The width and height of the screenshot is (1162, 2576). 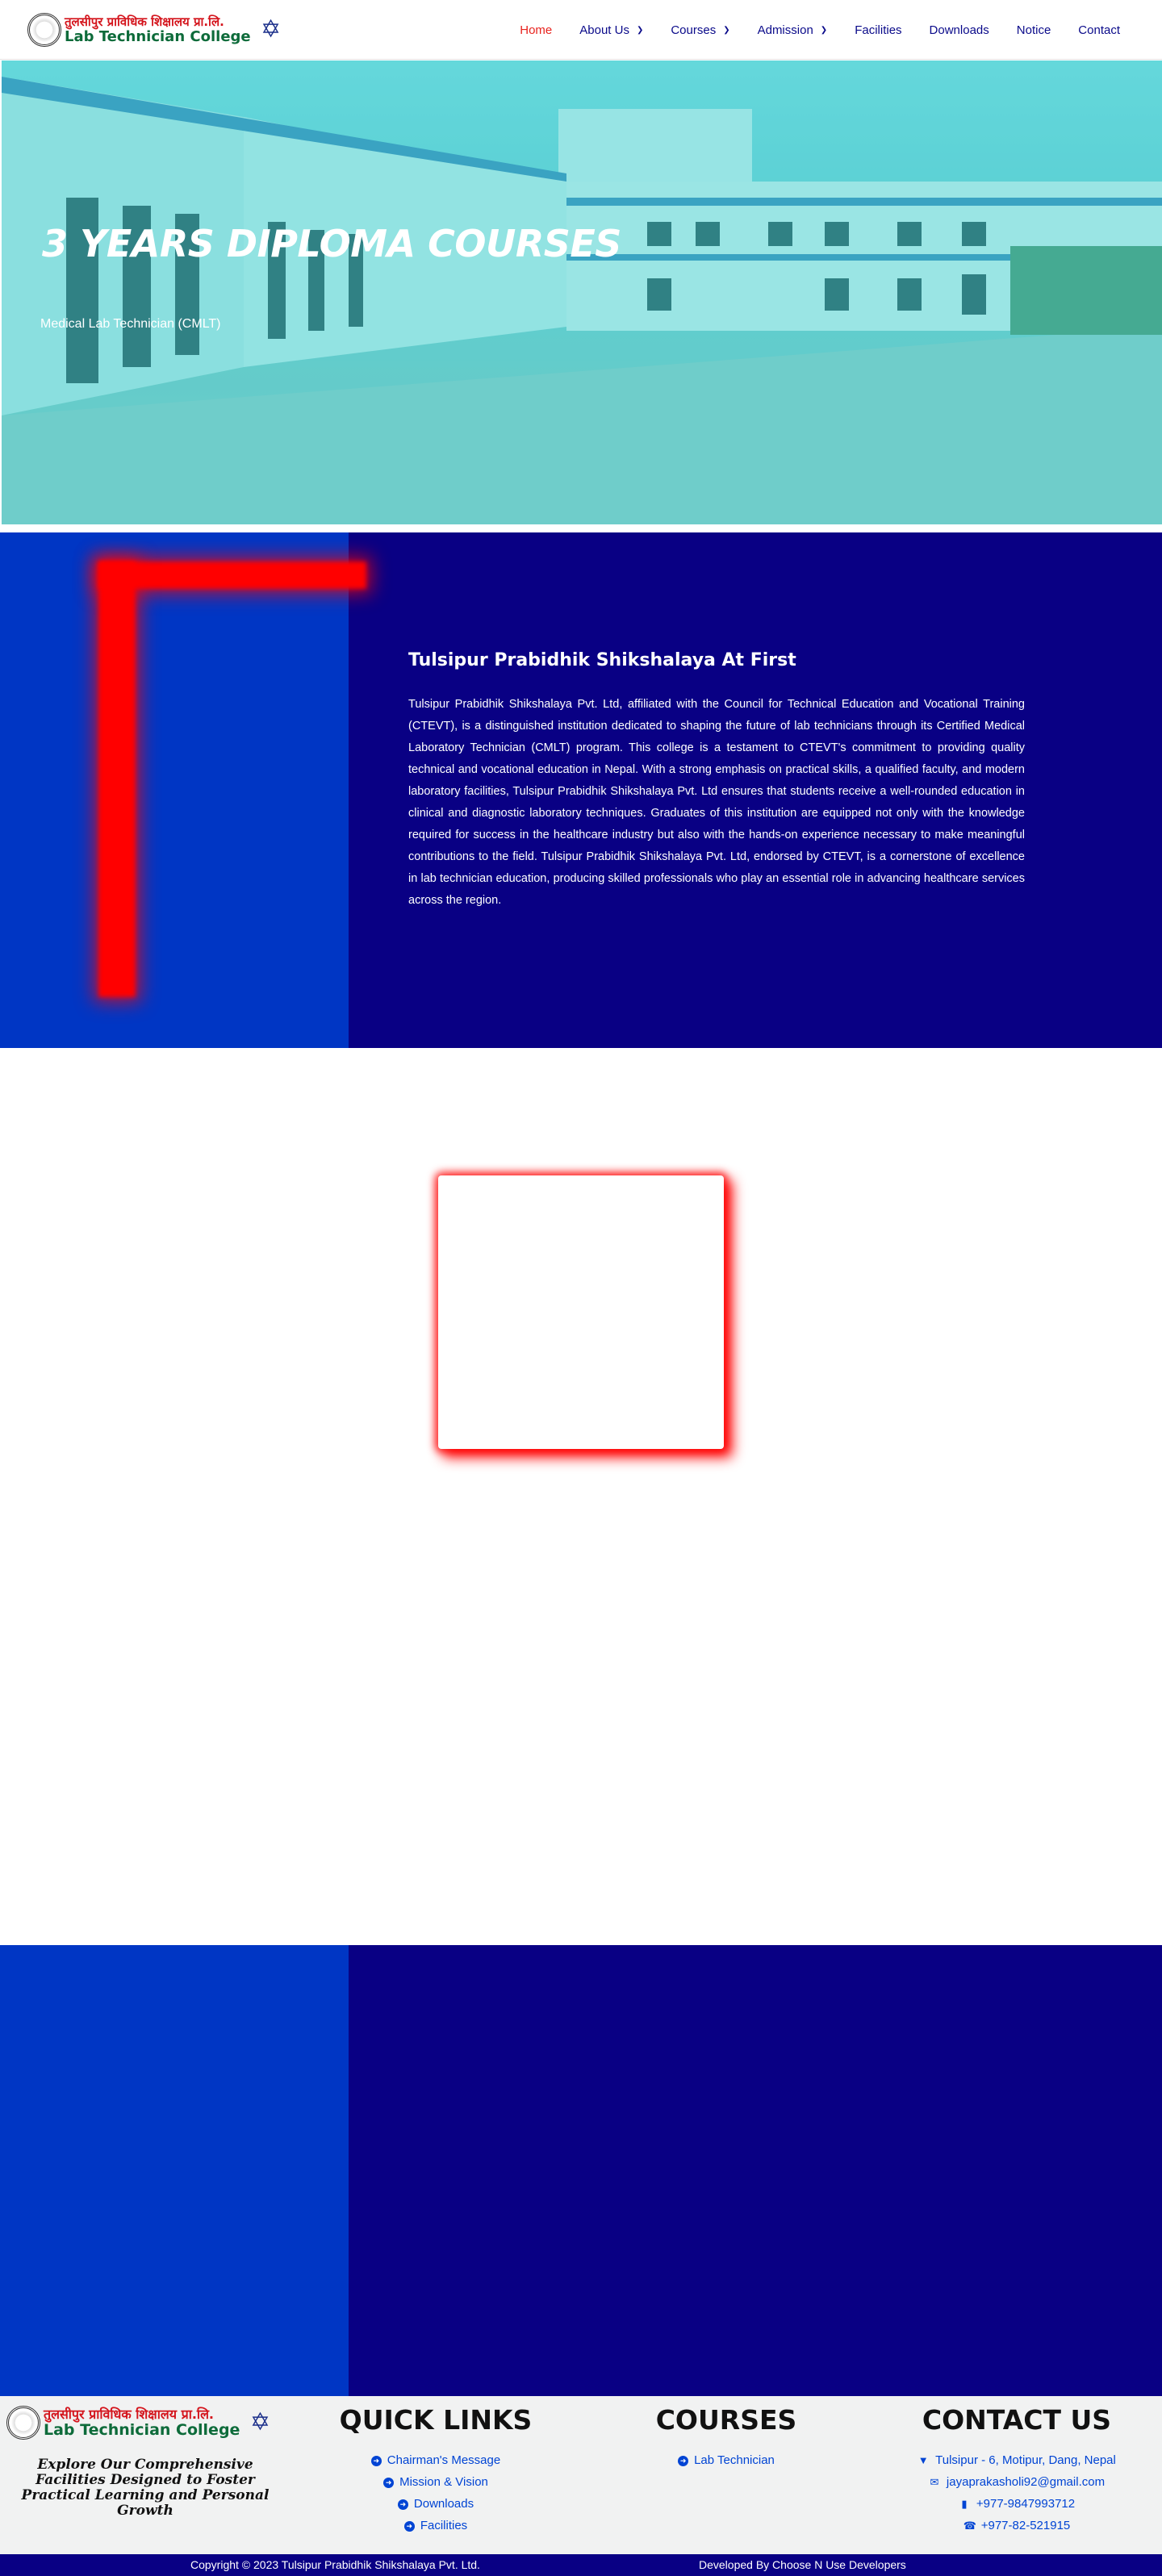 What do you see at coordinates (802, 2564) in the screenshot?
I see `developer-credit-link: Developed By Choose N Use Developers` at bounding box center [802, 2564].